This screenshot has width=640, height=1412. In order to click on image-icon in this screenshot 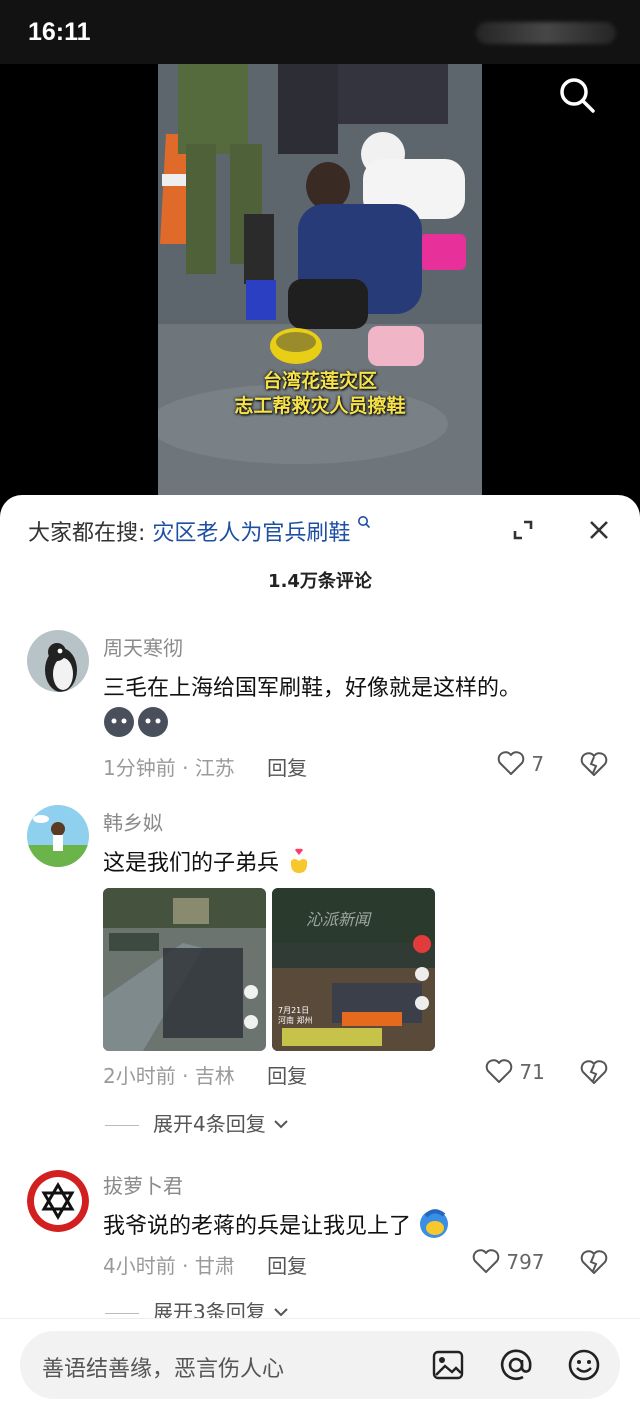, I will do `click(448, 1365)`.